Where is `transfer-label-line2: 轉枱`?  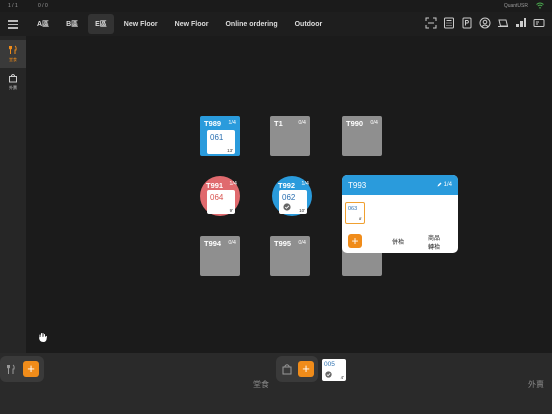 transfer-label-line2: 轉枱 is located at coordinates (434, 248).